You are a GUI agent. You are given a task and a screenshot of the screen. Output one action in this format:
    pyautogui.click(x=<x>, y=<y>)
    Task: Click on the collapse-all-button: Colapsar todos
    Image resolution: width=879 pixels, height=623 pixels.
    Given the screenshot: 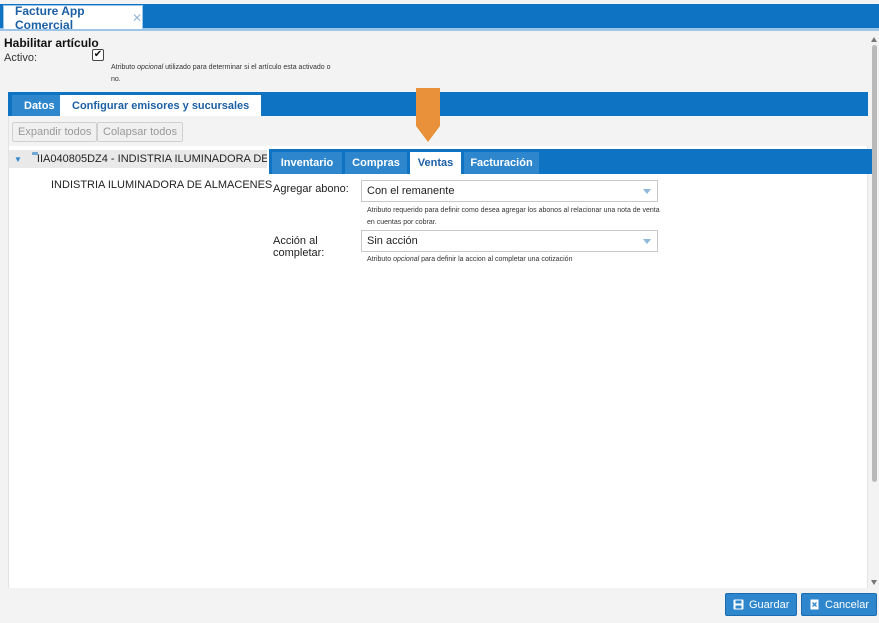 What is the action you would take?
    pyautogui.click(x=140, y=132)
    